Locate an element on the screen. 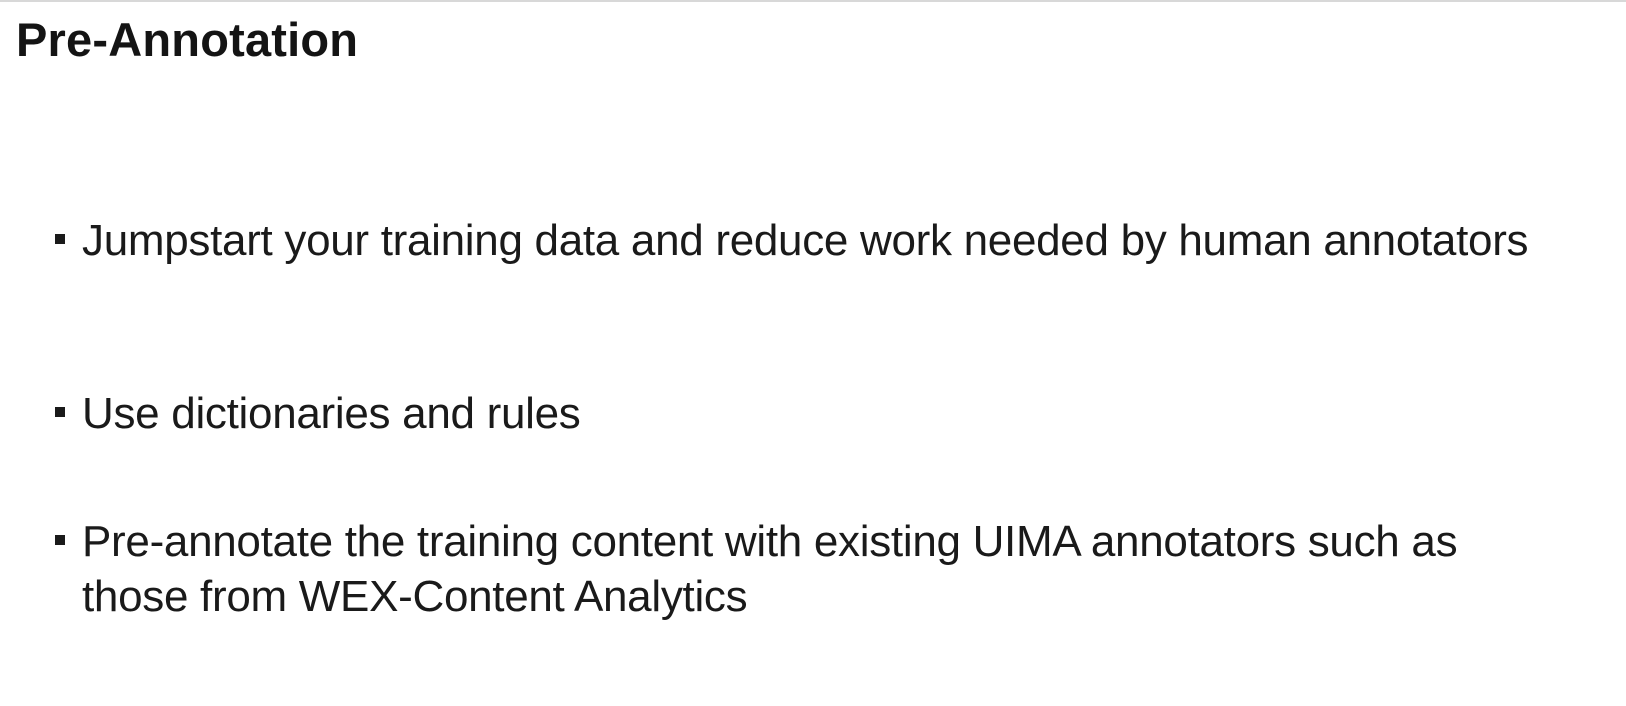 This screenshot has width=1626, height=706. slide-title: Pre-Annotation is located at coordinates (187, 39).